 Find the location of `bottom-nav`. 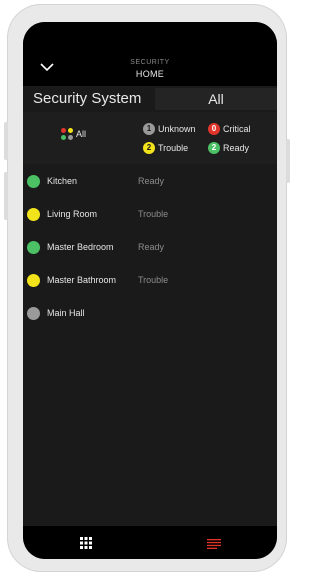

bottom-nav is located at coordinates (150, 542).